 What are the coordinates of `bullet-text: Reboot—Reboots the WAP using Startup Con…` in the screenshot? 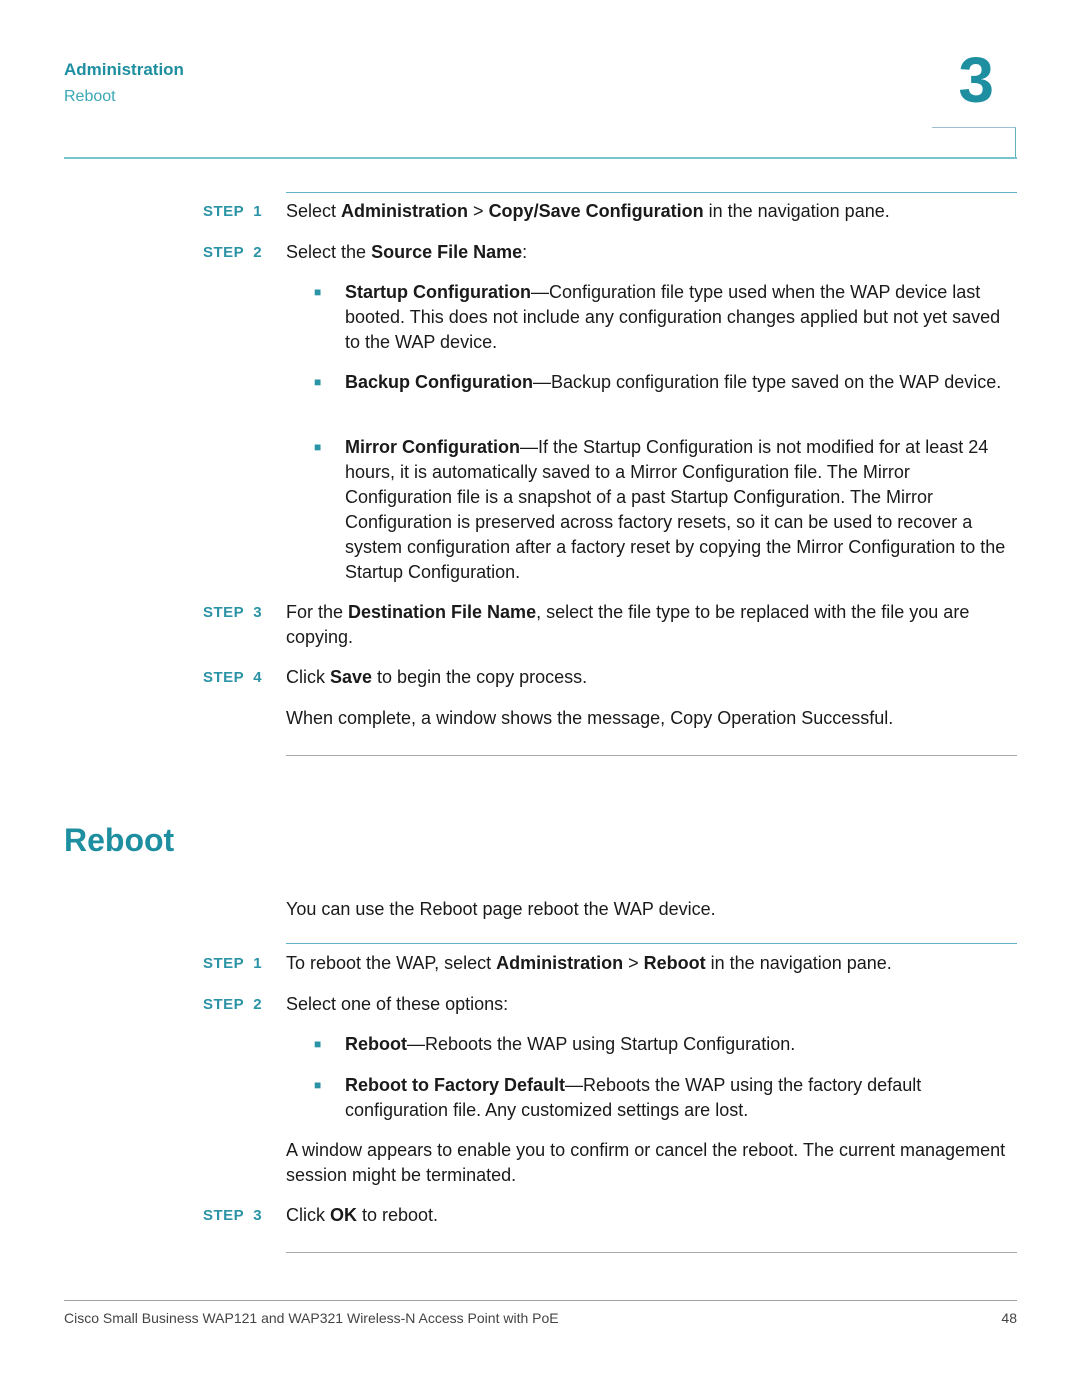 It's located at (681, 1044).